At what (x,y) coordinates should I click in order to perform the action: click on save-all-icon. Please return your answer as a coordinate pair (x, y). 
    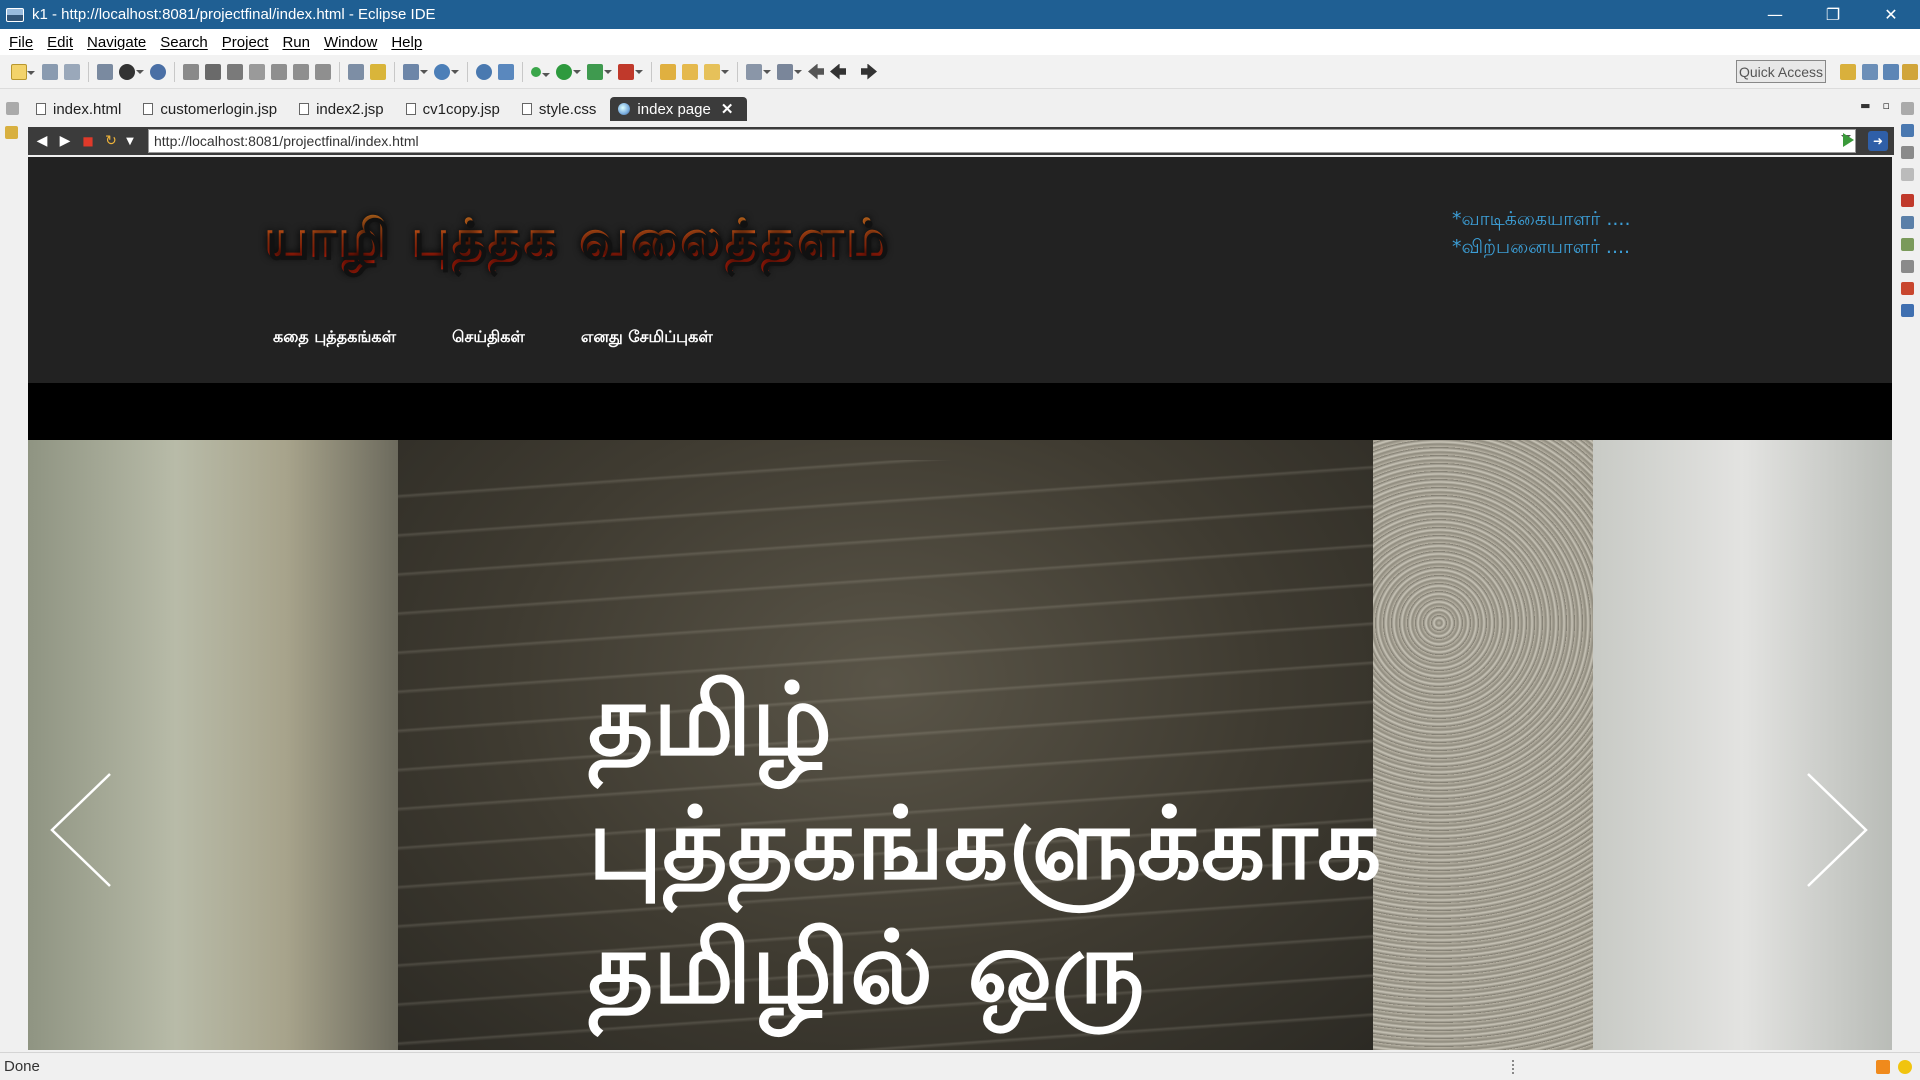
    Looking at the image, I should click on (72, 71).